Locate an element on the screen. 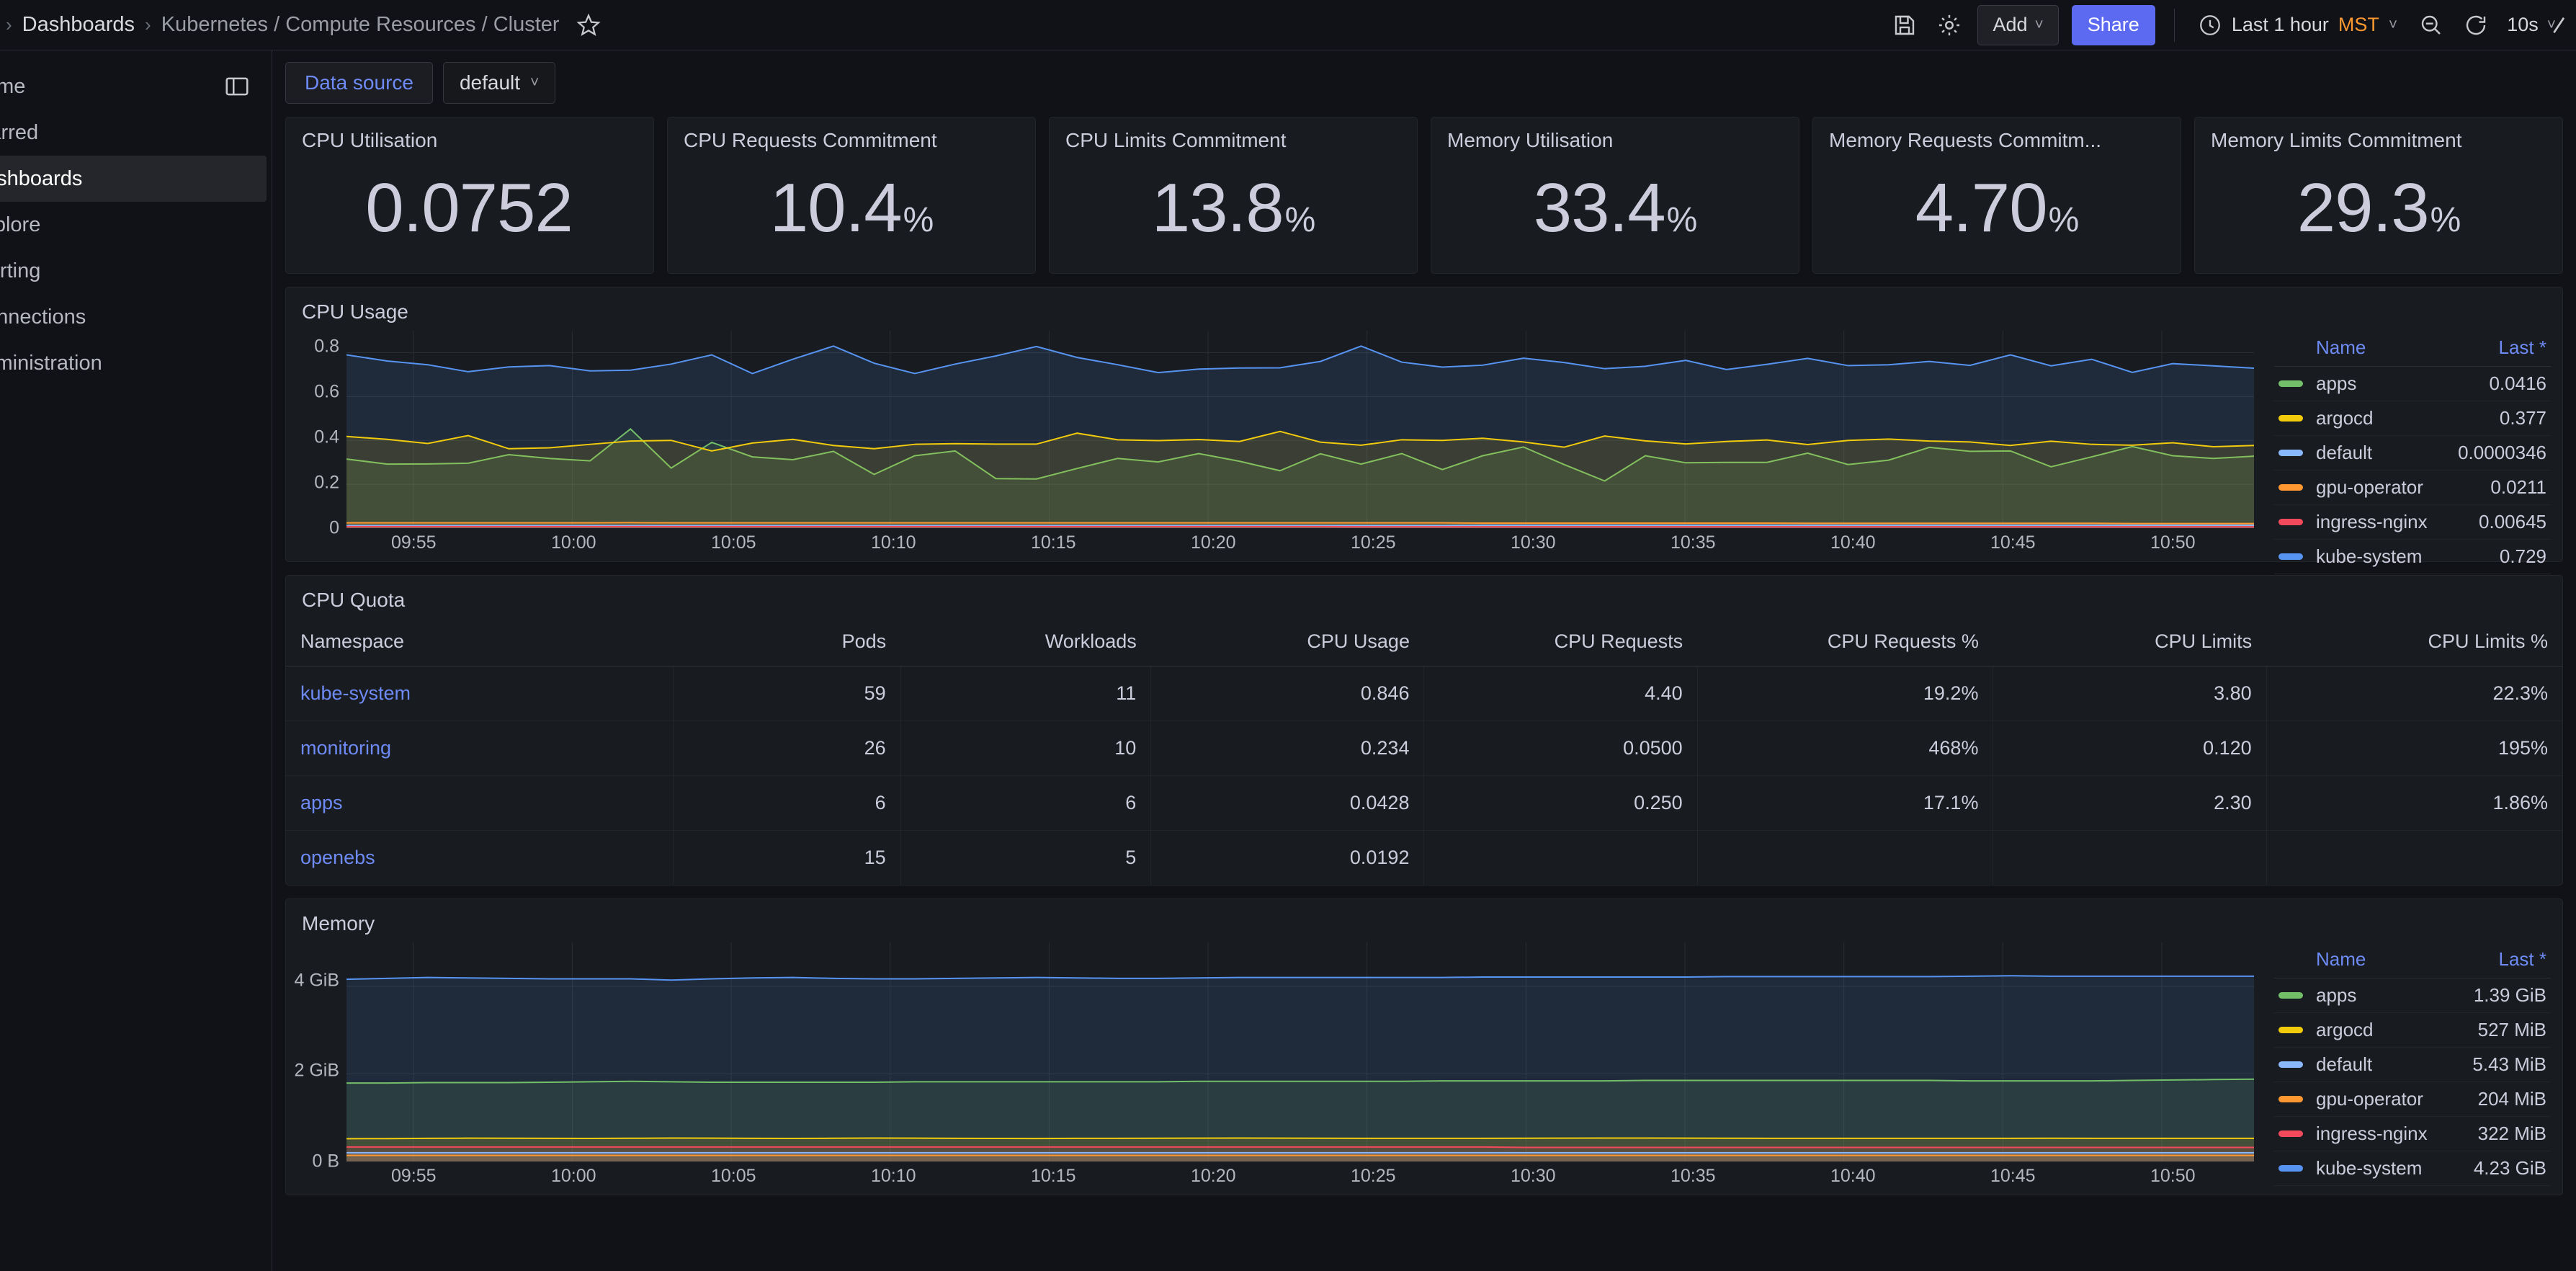 The width and height of the screenshot is (2576, 1271). y-axis-cpu-usage: 0 0.2 0.4 0.6 0.8 is located at coordinates (316, 431).